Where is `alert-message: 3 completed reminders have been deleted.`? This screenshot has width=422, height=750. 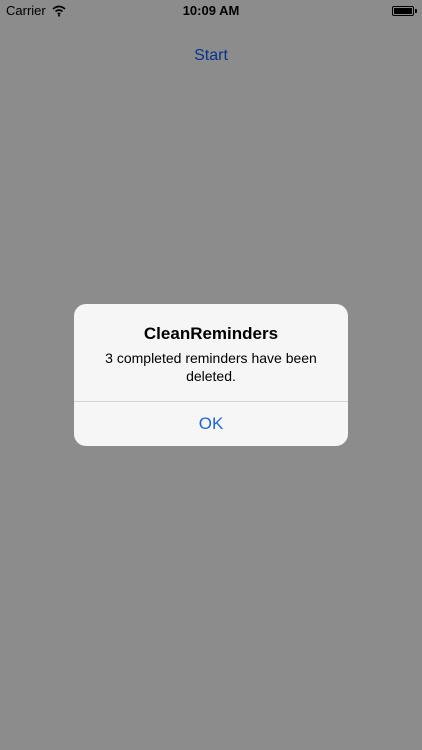 alert-message: 3 completed reminders have been deleted. is located at coordinates (211, 367).